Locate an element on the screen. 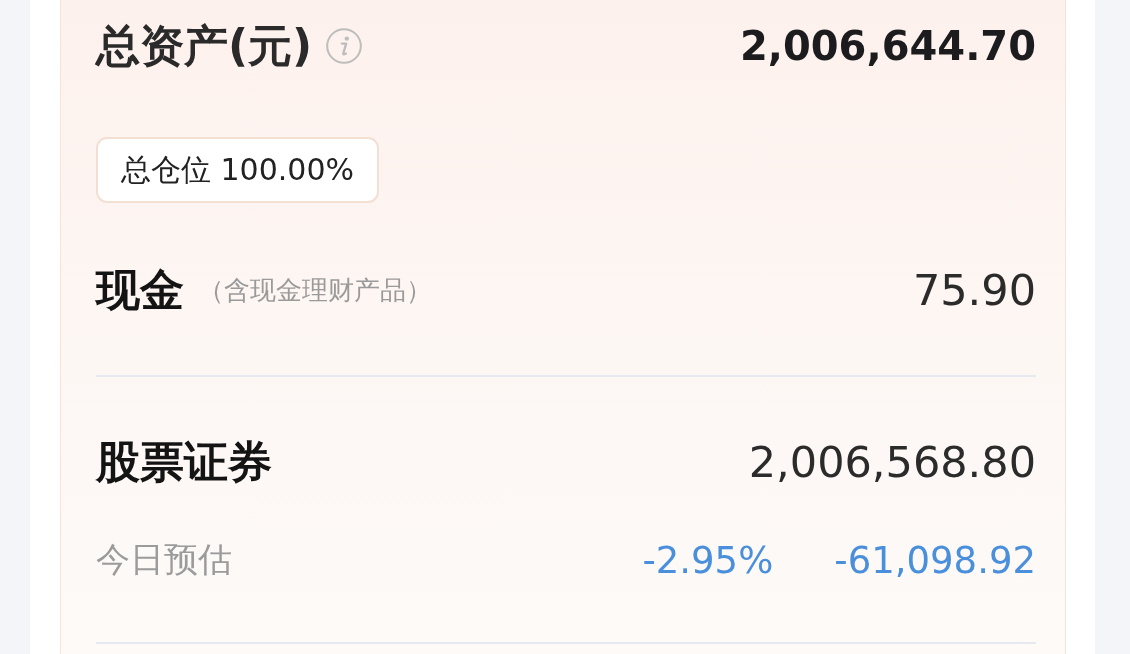 This screenshot has height=654, width=1130. total-assets-value: 2,006,644.70 is located at coordinates (887, 46).